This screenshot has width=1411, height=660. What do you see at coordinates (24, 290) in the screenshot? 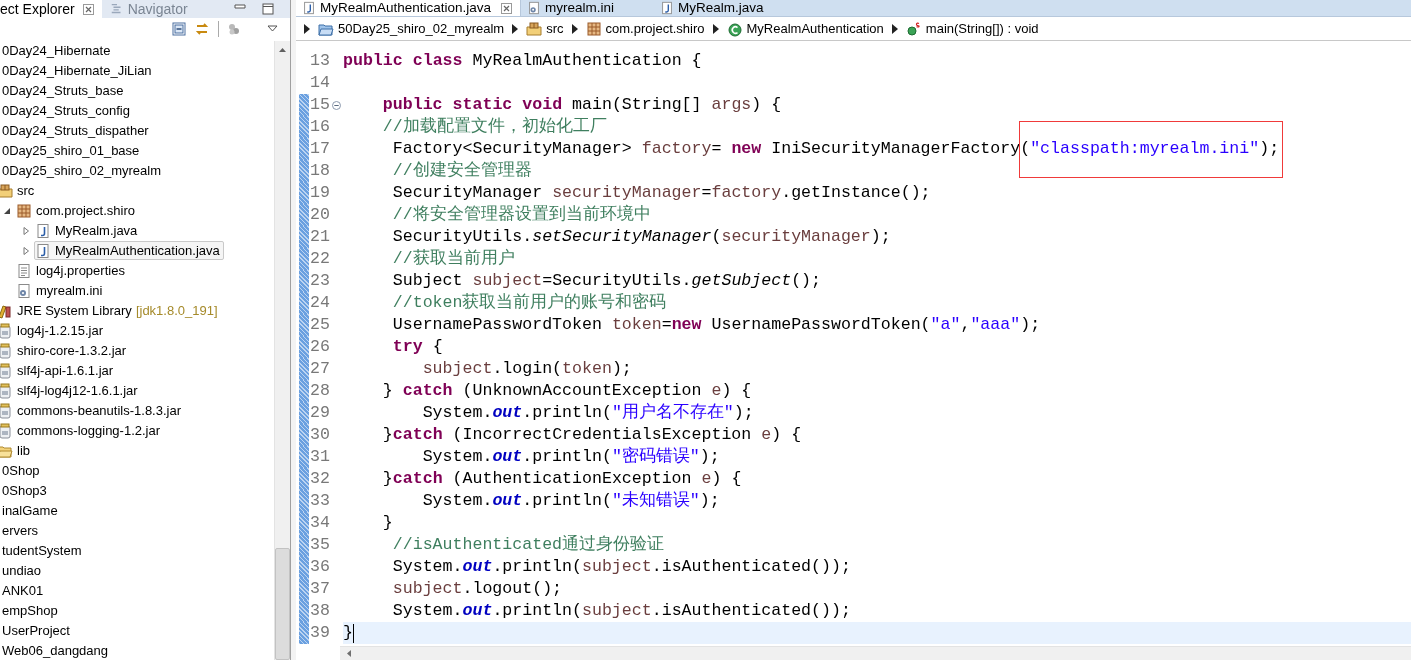
I see `settings-file-icon` at bounding box center [24, 290].